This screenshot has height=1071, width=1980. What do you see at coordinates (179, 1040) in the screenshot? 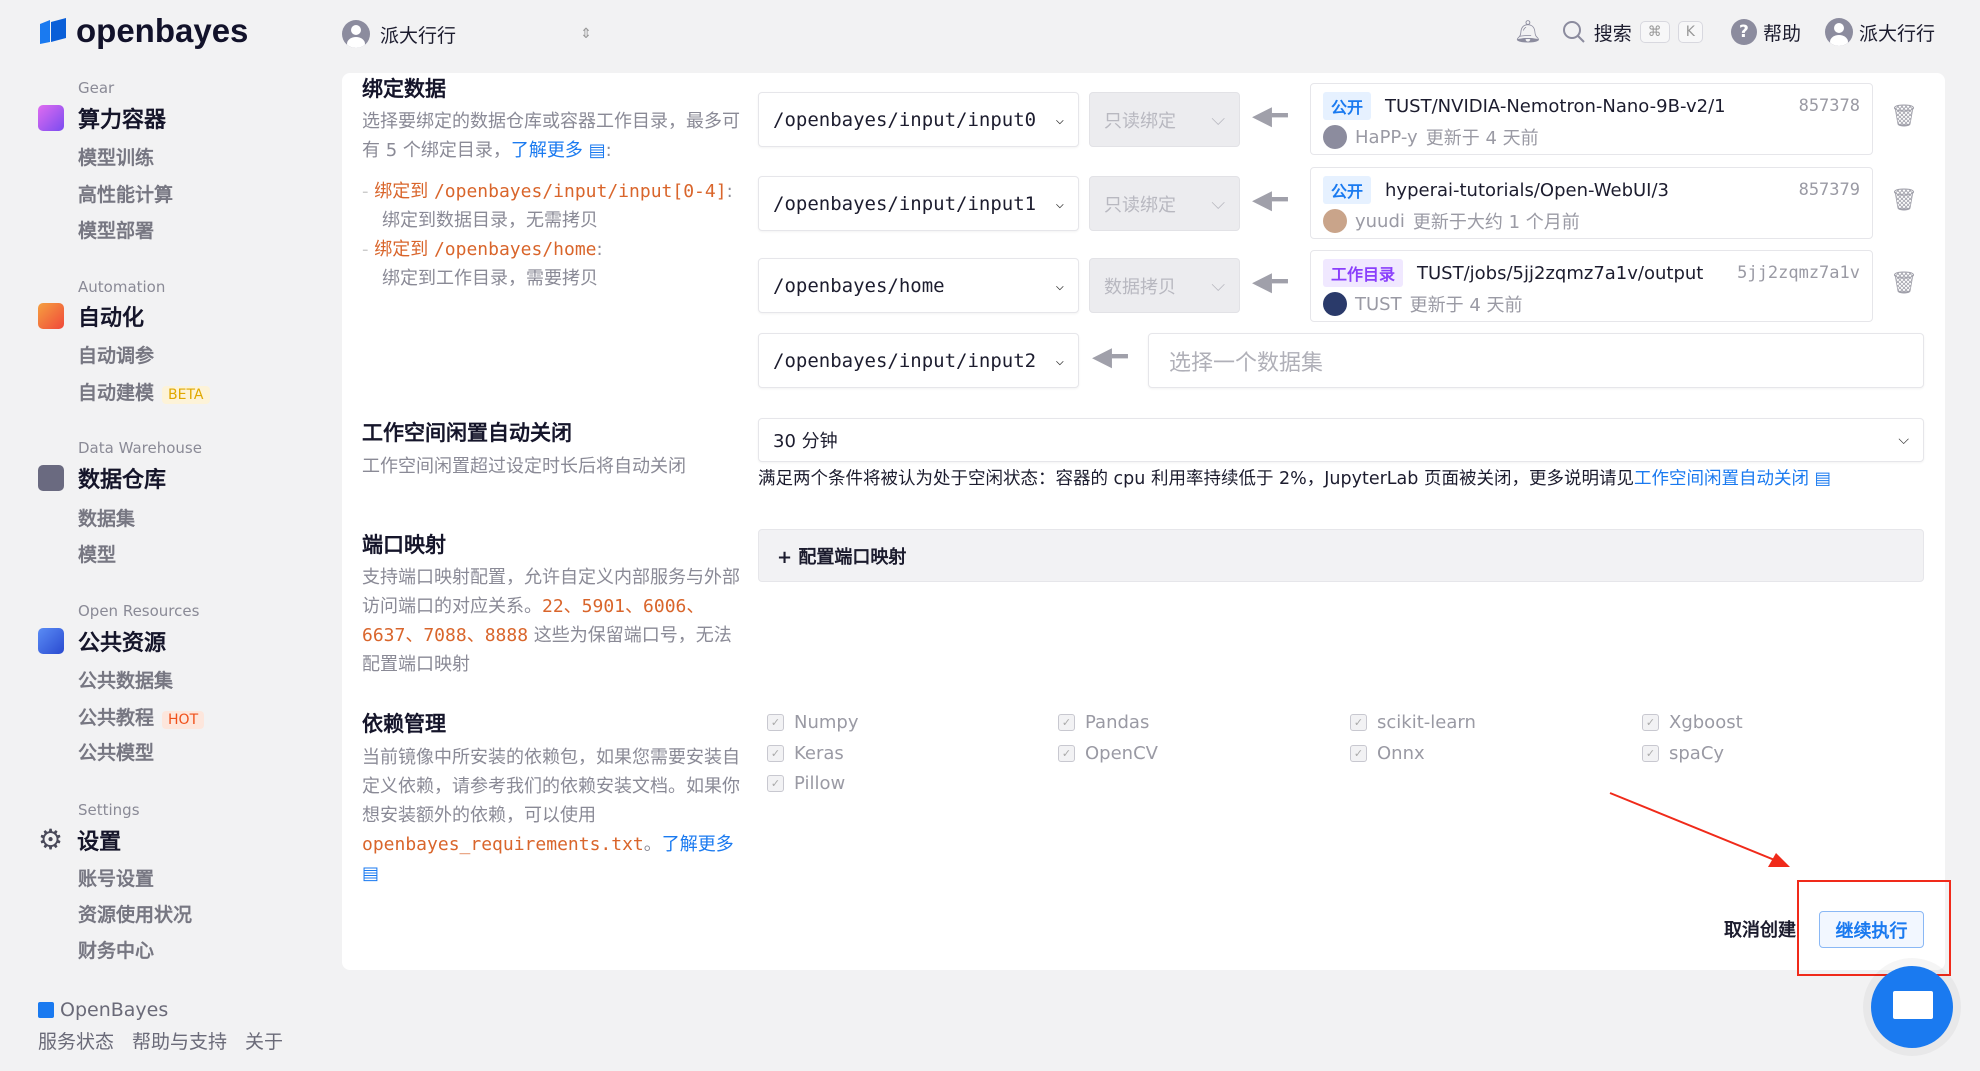
I see `footer-link: 帮助与支持` at bounding box center [179, 1040].